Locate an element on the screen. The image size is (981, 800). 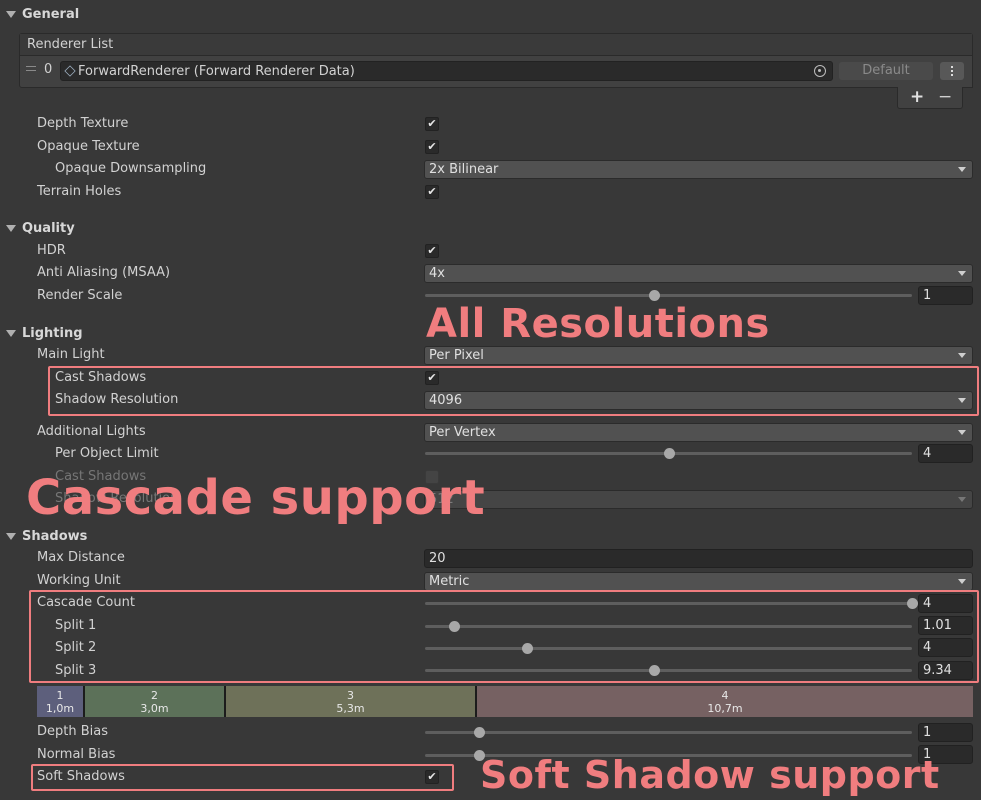
working-unit-dropdown: Metric is located at coordinates (698, 581).